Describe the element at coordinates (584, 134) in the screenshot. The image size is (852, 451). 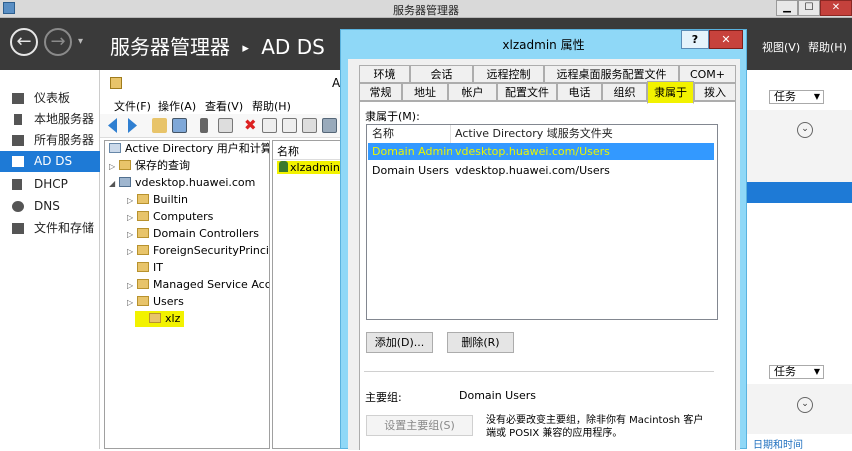
I see `column-header-folder: Active Directory 域服务文件夹` at that location.